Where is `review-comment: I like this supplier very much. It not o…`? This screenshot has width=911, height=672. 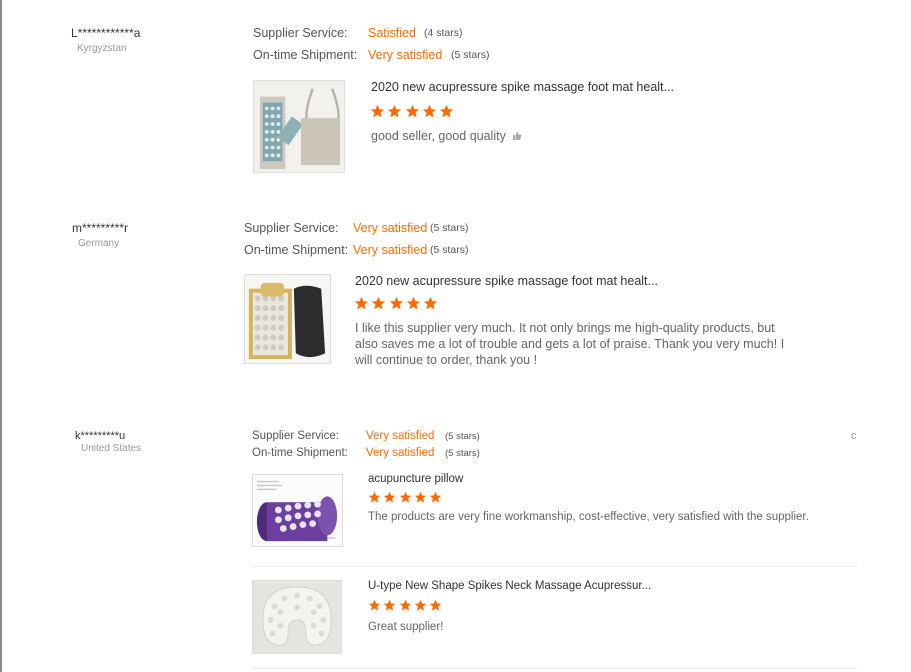
review-comment: I like this supplier very much. It not o… is located at coordinates (570, 344).